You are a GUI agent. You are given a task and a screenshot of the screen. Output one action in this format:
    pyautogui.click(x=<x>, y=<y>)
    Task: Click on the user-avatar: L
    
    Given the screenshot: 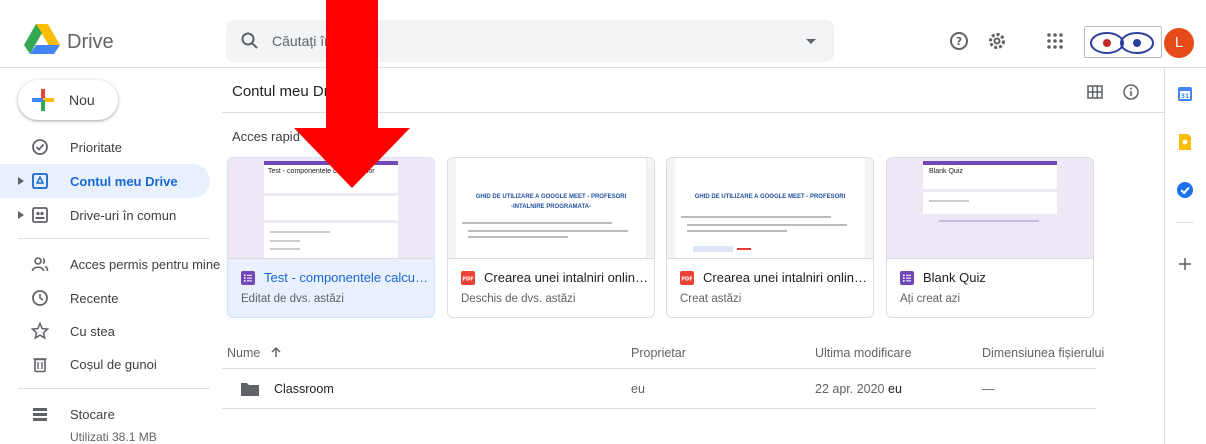 What is the action you would take?
    pyautogui.click(x=1179, y=43)
    